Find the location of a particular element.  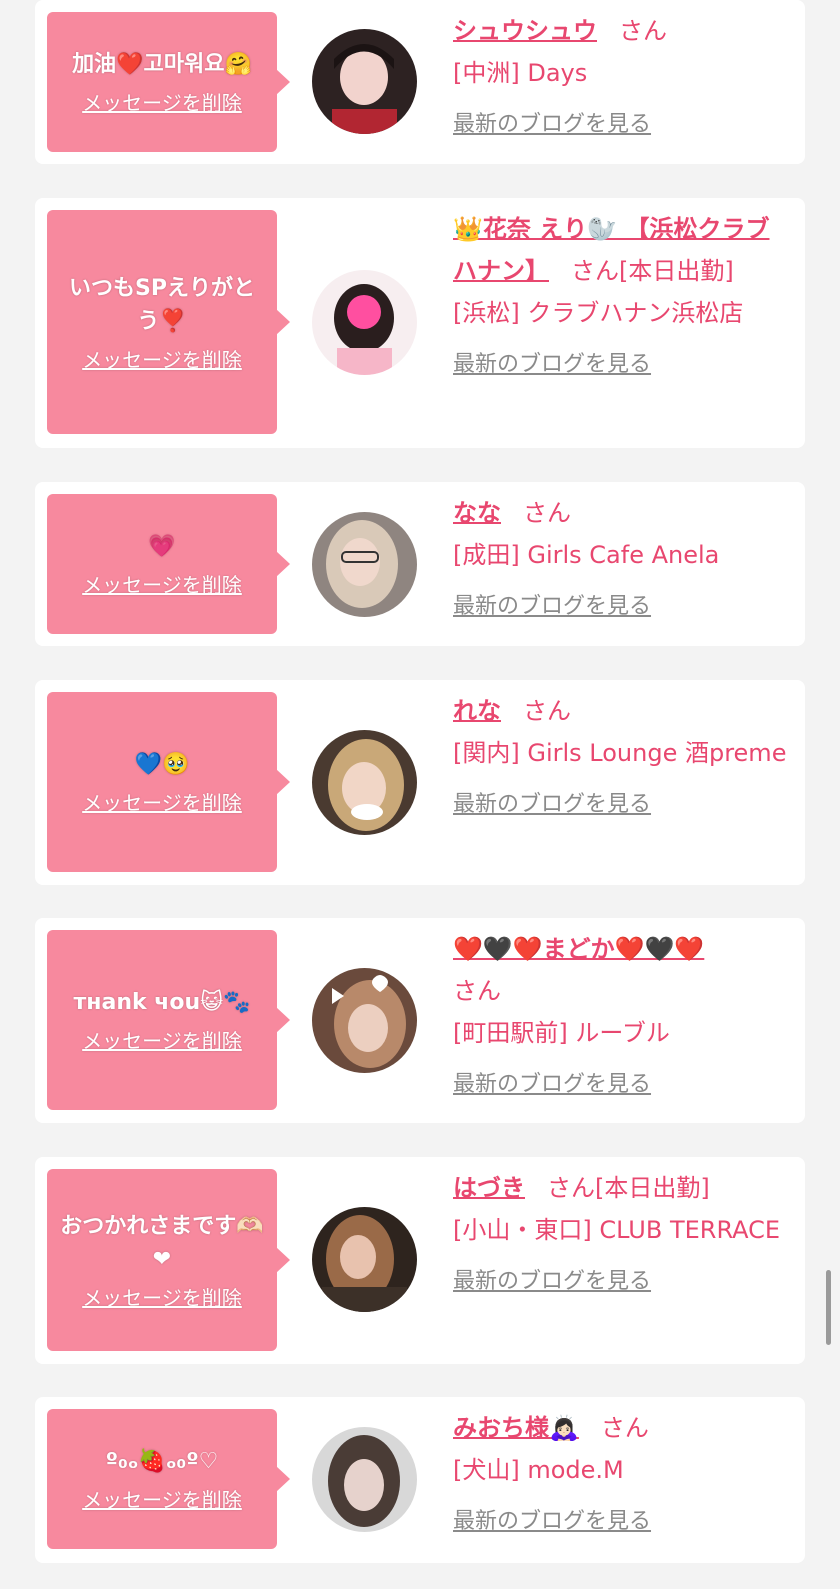

shop-name: [関内] Girls Lounge 酒preme is located at coordinates (620, 753).